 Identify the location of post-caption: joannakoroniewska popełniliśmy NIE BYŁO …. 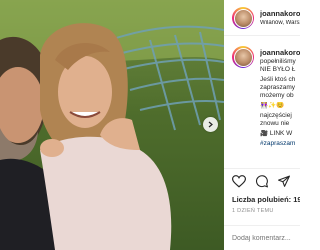
(262, 101).